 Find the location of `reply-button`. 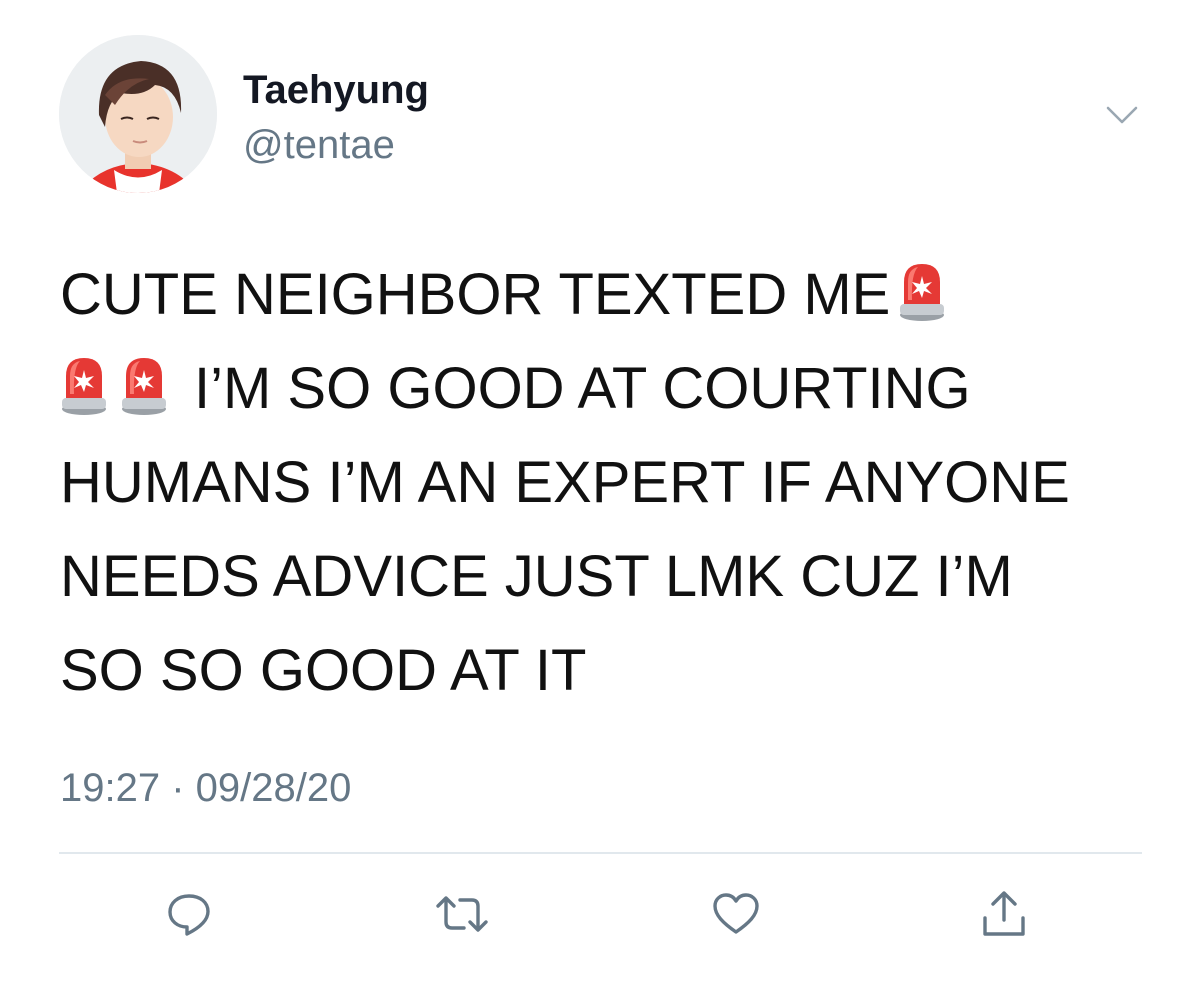

reply-button is located at coordinates (189, 914).